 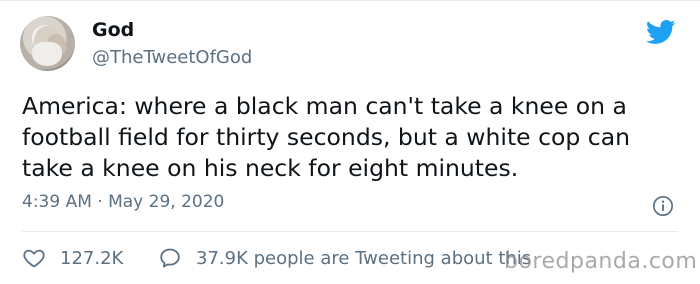 I want to click on info-icon, so click(x=663, y=206).